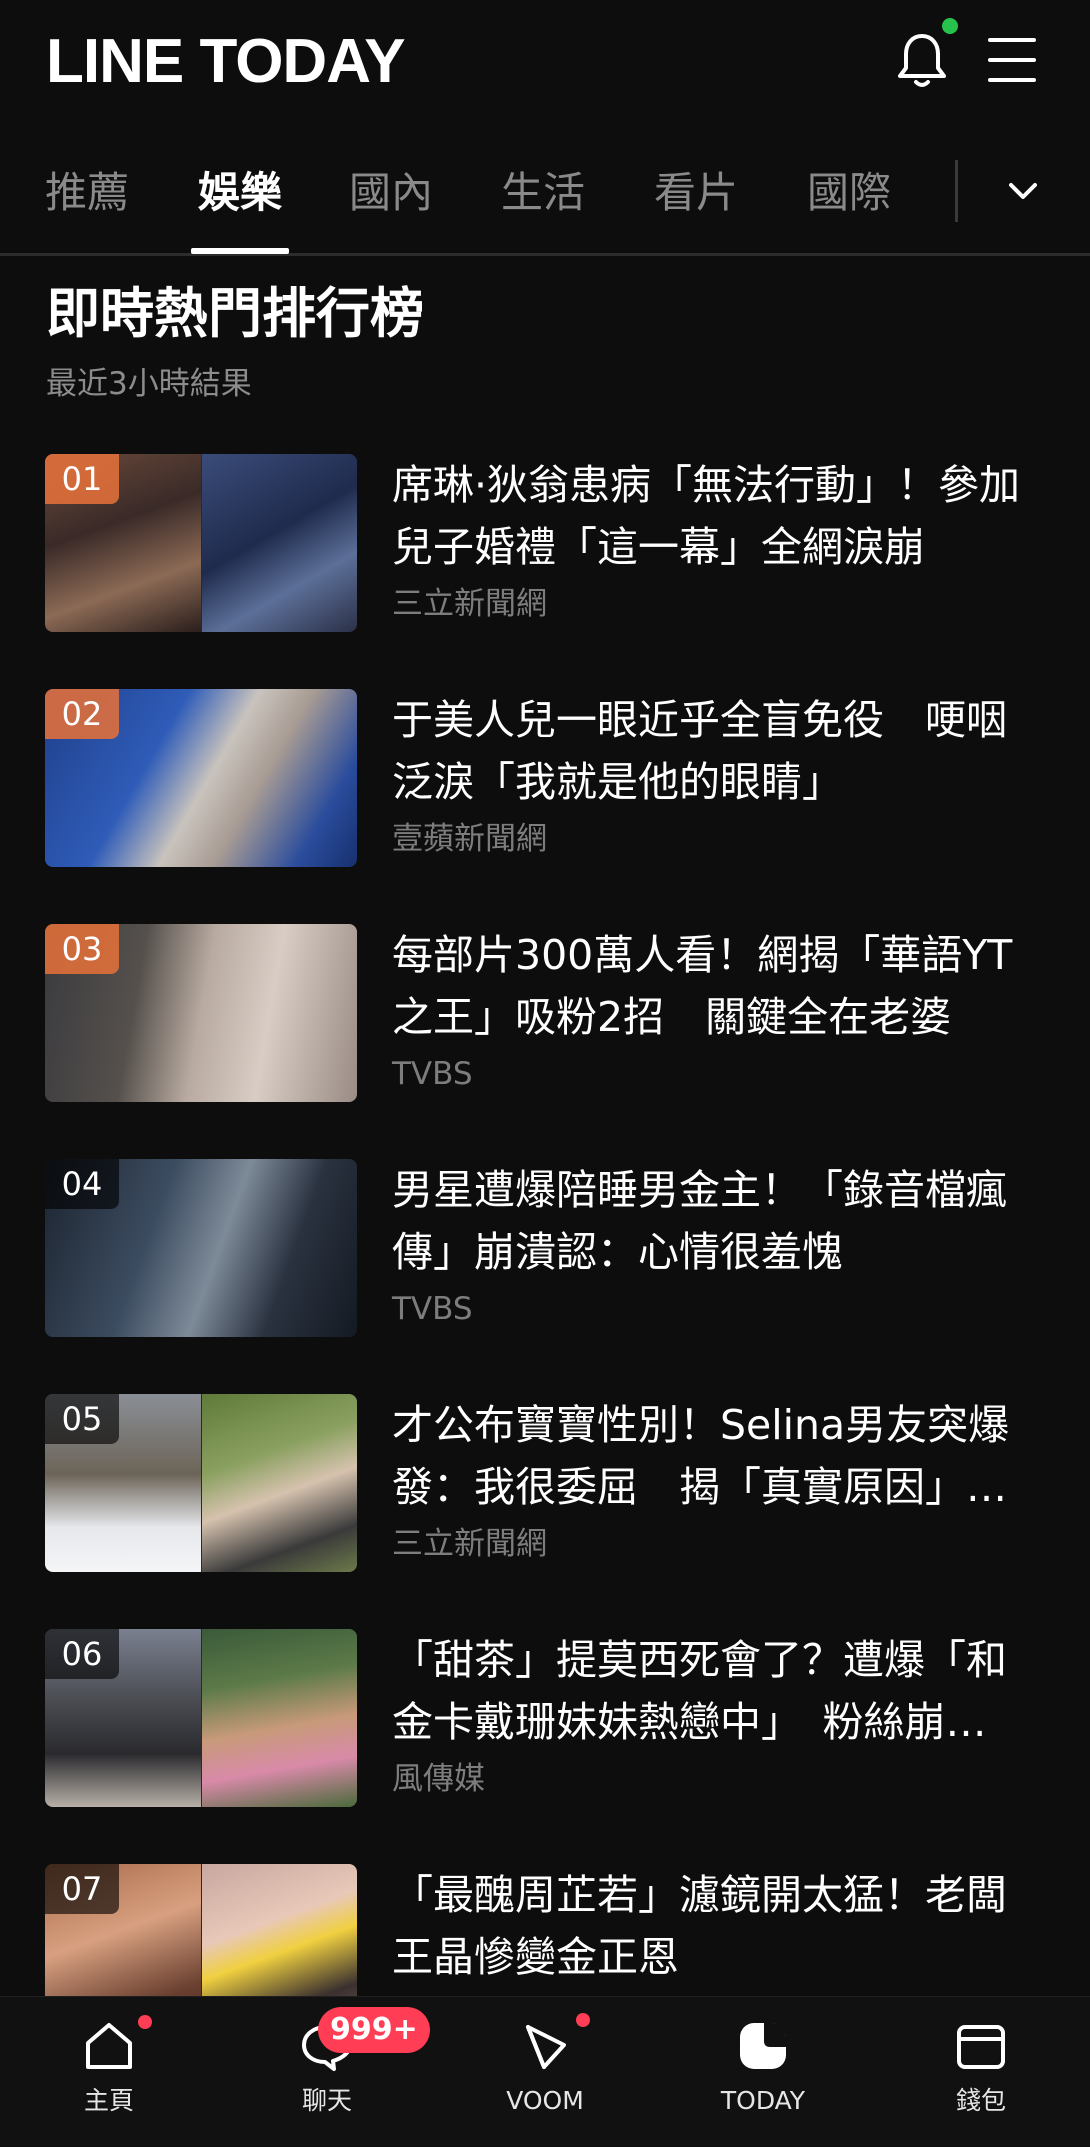 This screenshot has height=2147, width=1090. What do you see at coordinates (699, 1926) in the screenshot?
I see `article-headline: 「最醜周芷若」濾鏡開太猛！老闆王晶慘變金正恩` at bounding box center [699, 1926].